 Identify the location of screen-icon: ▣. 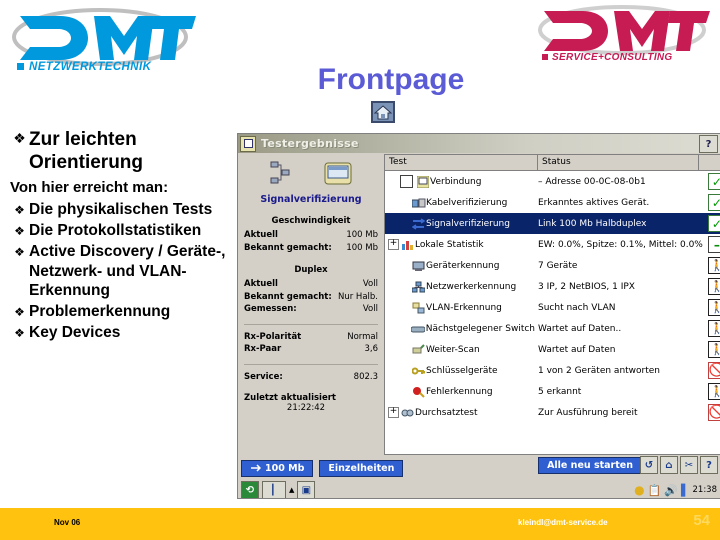
(306, 489).